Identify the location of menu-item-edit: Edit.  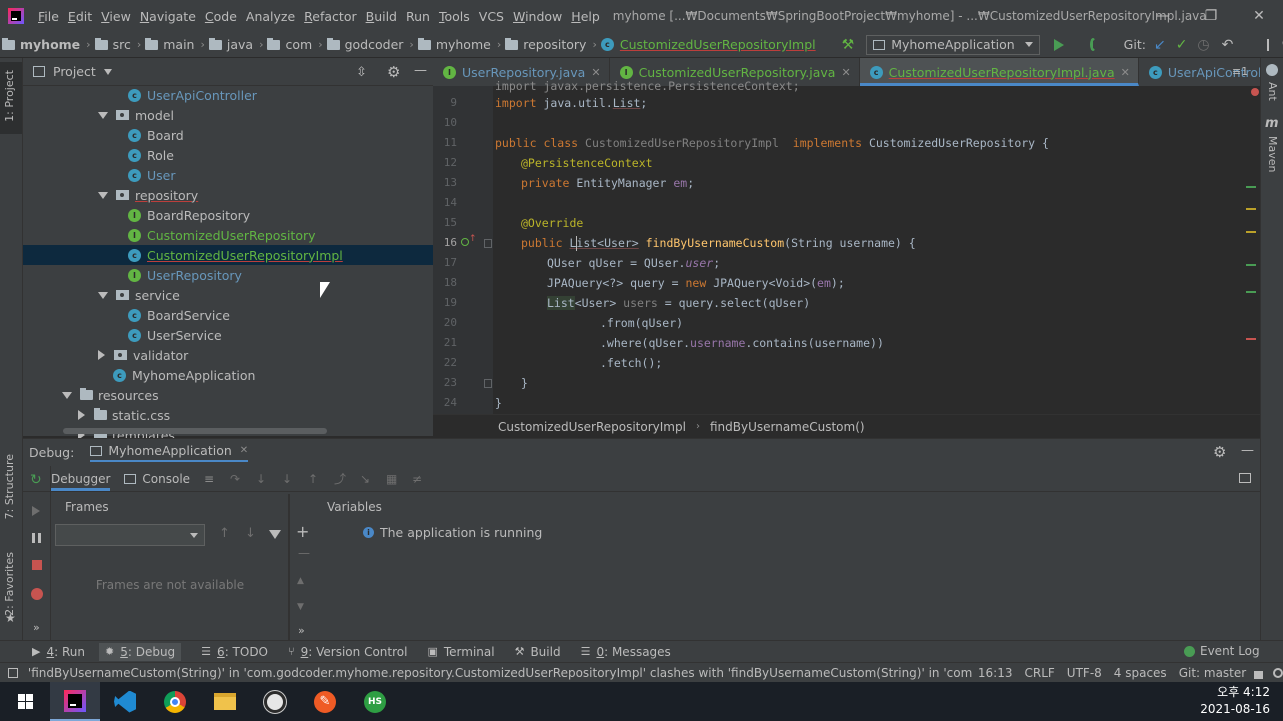
(80, 16).